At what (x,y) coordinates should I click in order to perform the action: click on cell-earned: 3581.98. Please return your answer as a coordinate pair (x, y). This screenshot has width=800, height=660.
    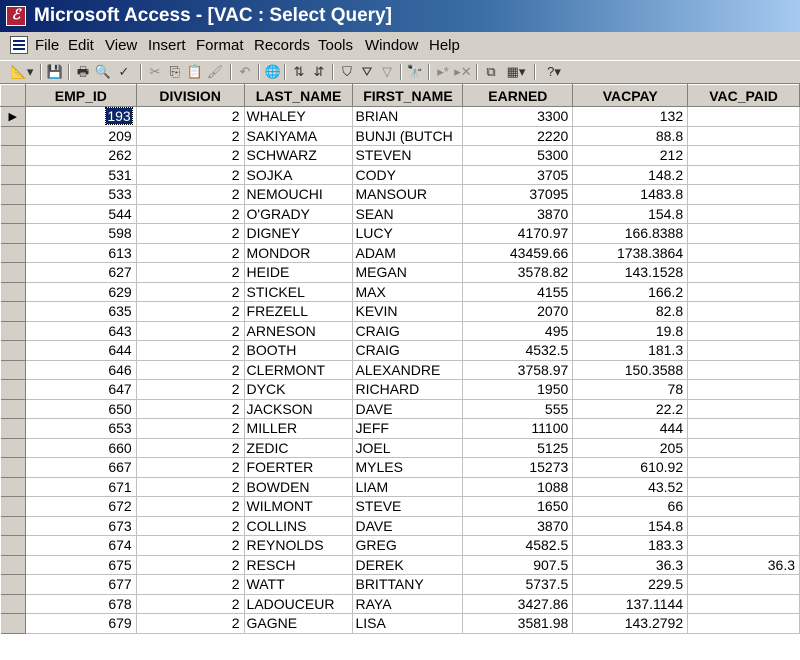
    Looking at the image, I should click on (518, 623).